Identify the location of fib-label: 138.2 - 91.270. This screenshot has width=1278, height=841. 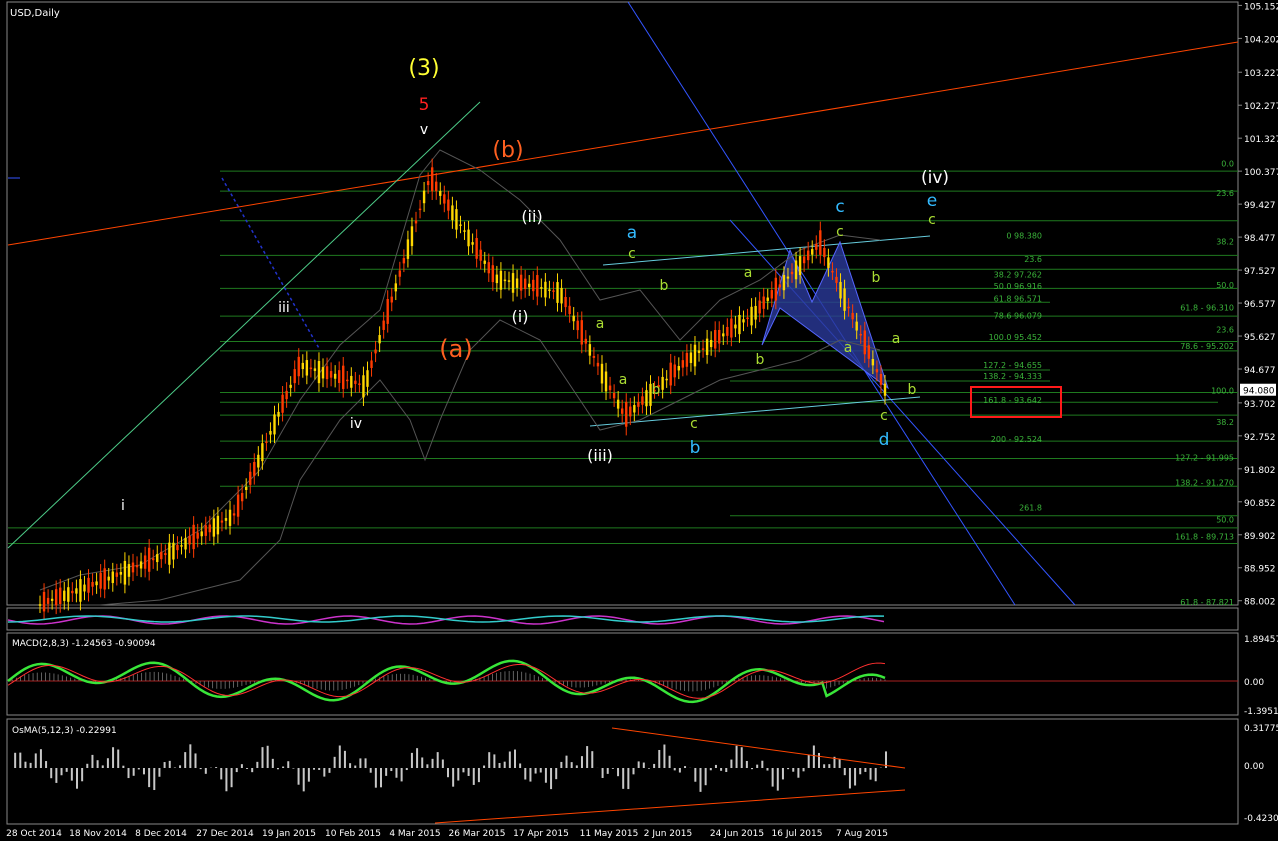
(1204, 482).